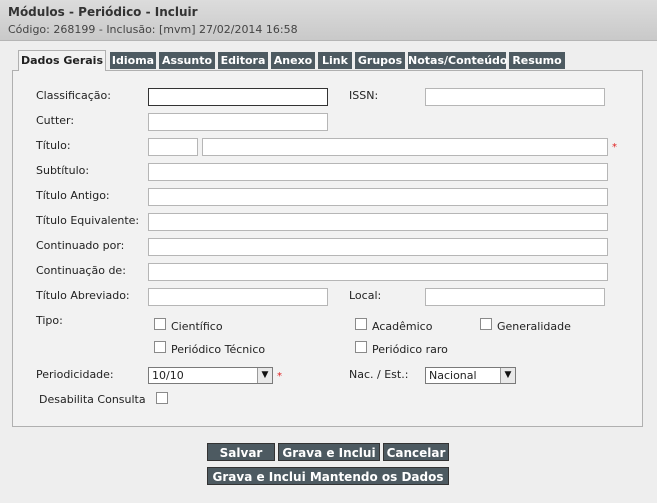 The image size is (657, 503). I want to click on tab-grupos: Grupos, so click(380, 60).